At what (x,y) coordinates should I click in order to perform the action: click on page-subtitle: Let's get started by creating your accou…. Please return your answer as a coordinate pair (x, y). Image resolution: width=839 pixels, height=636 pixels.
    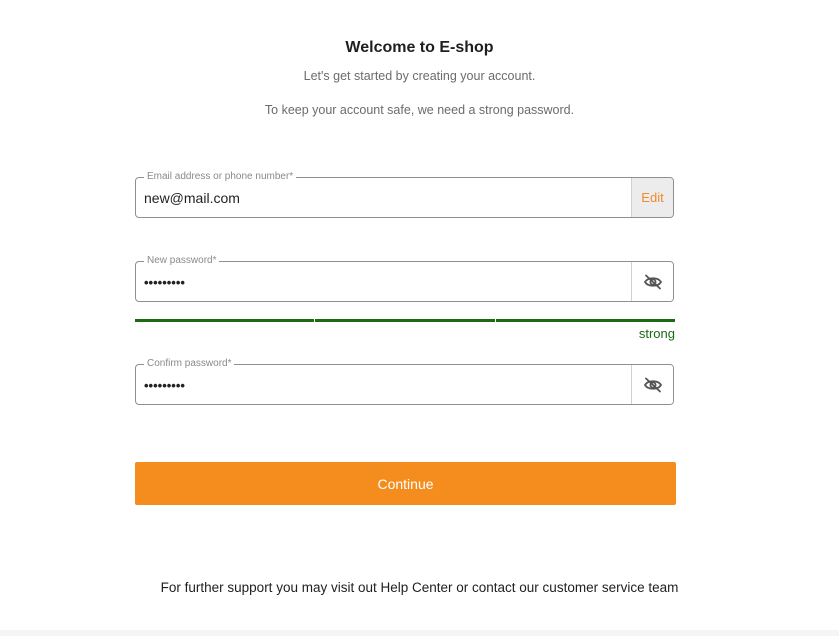
    Looking at the image, I should click on (419, 76).